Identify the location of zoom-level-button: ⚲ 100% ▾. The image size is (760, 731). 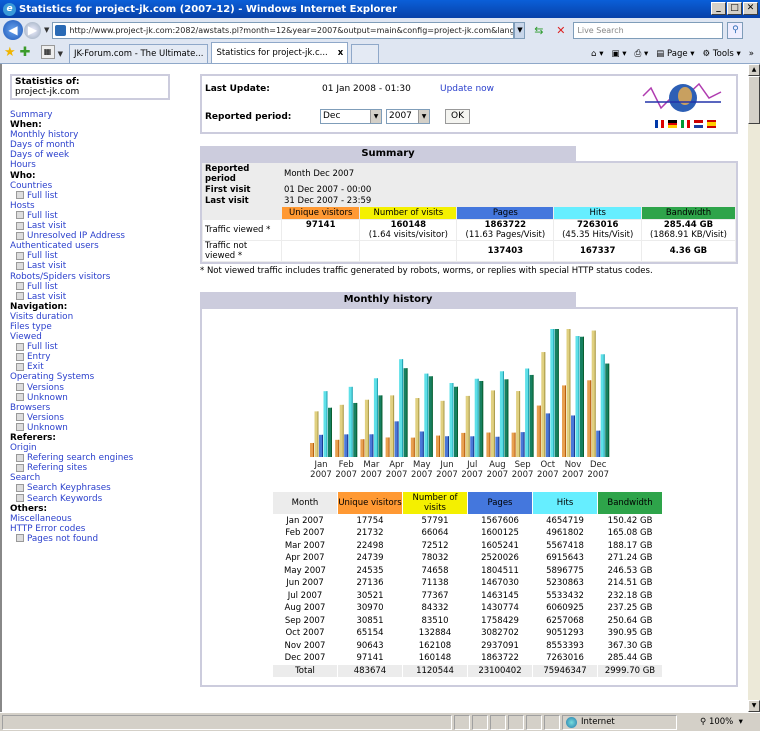
(727, 722).